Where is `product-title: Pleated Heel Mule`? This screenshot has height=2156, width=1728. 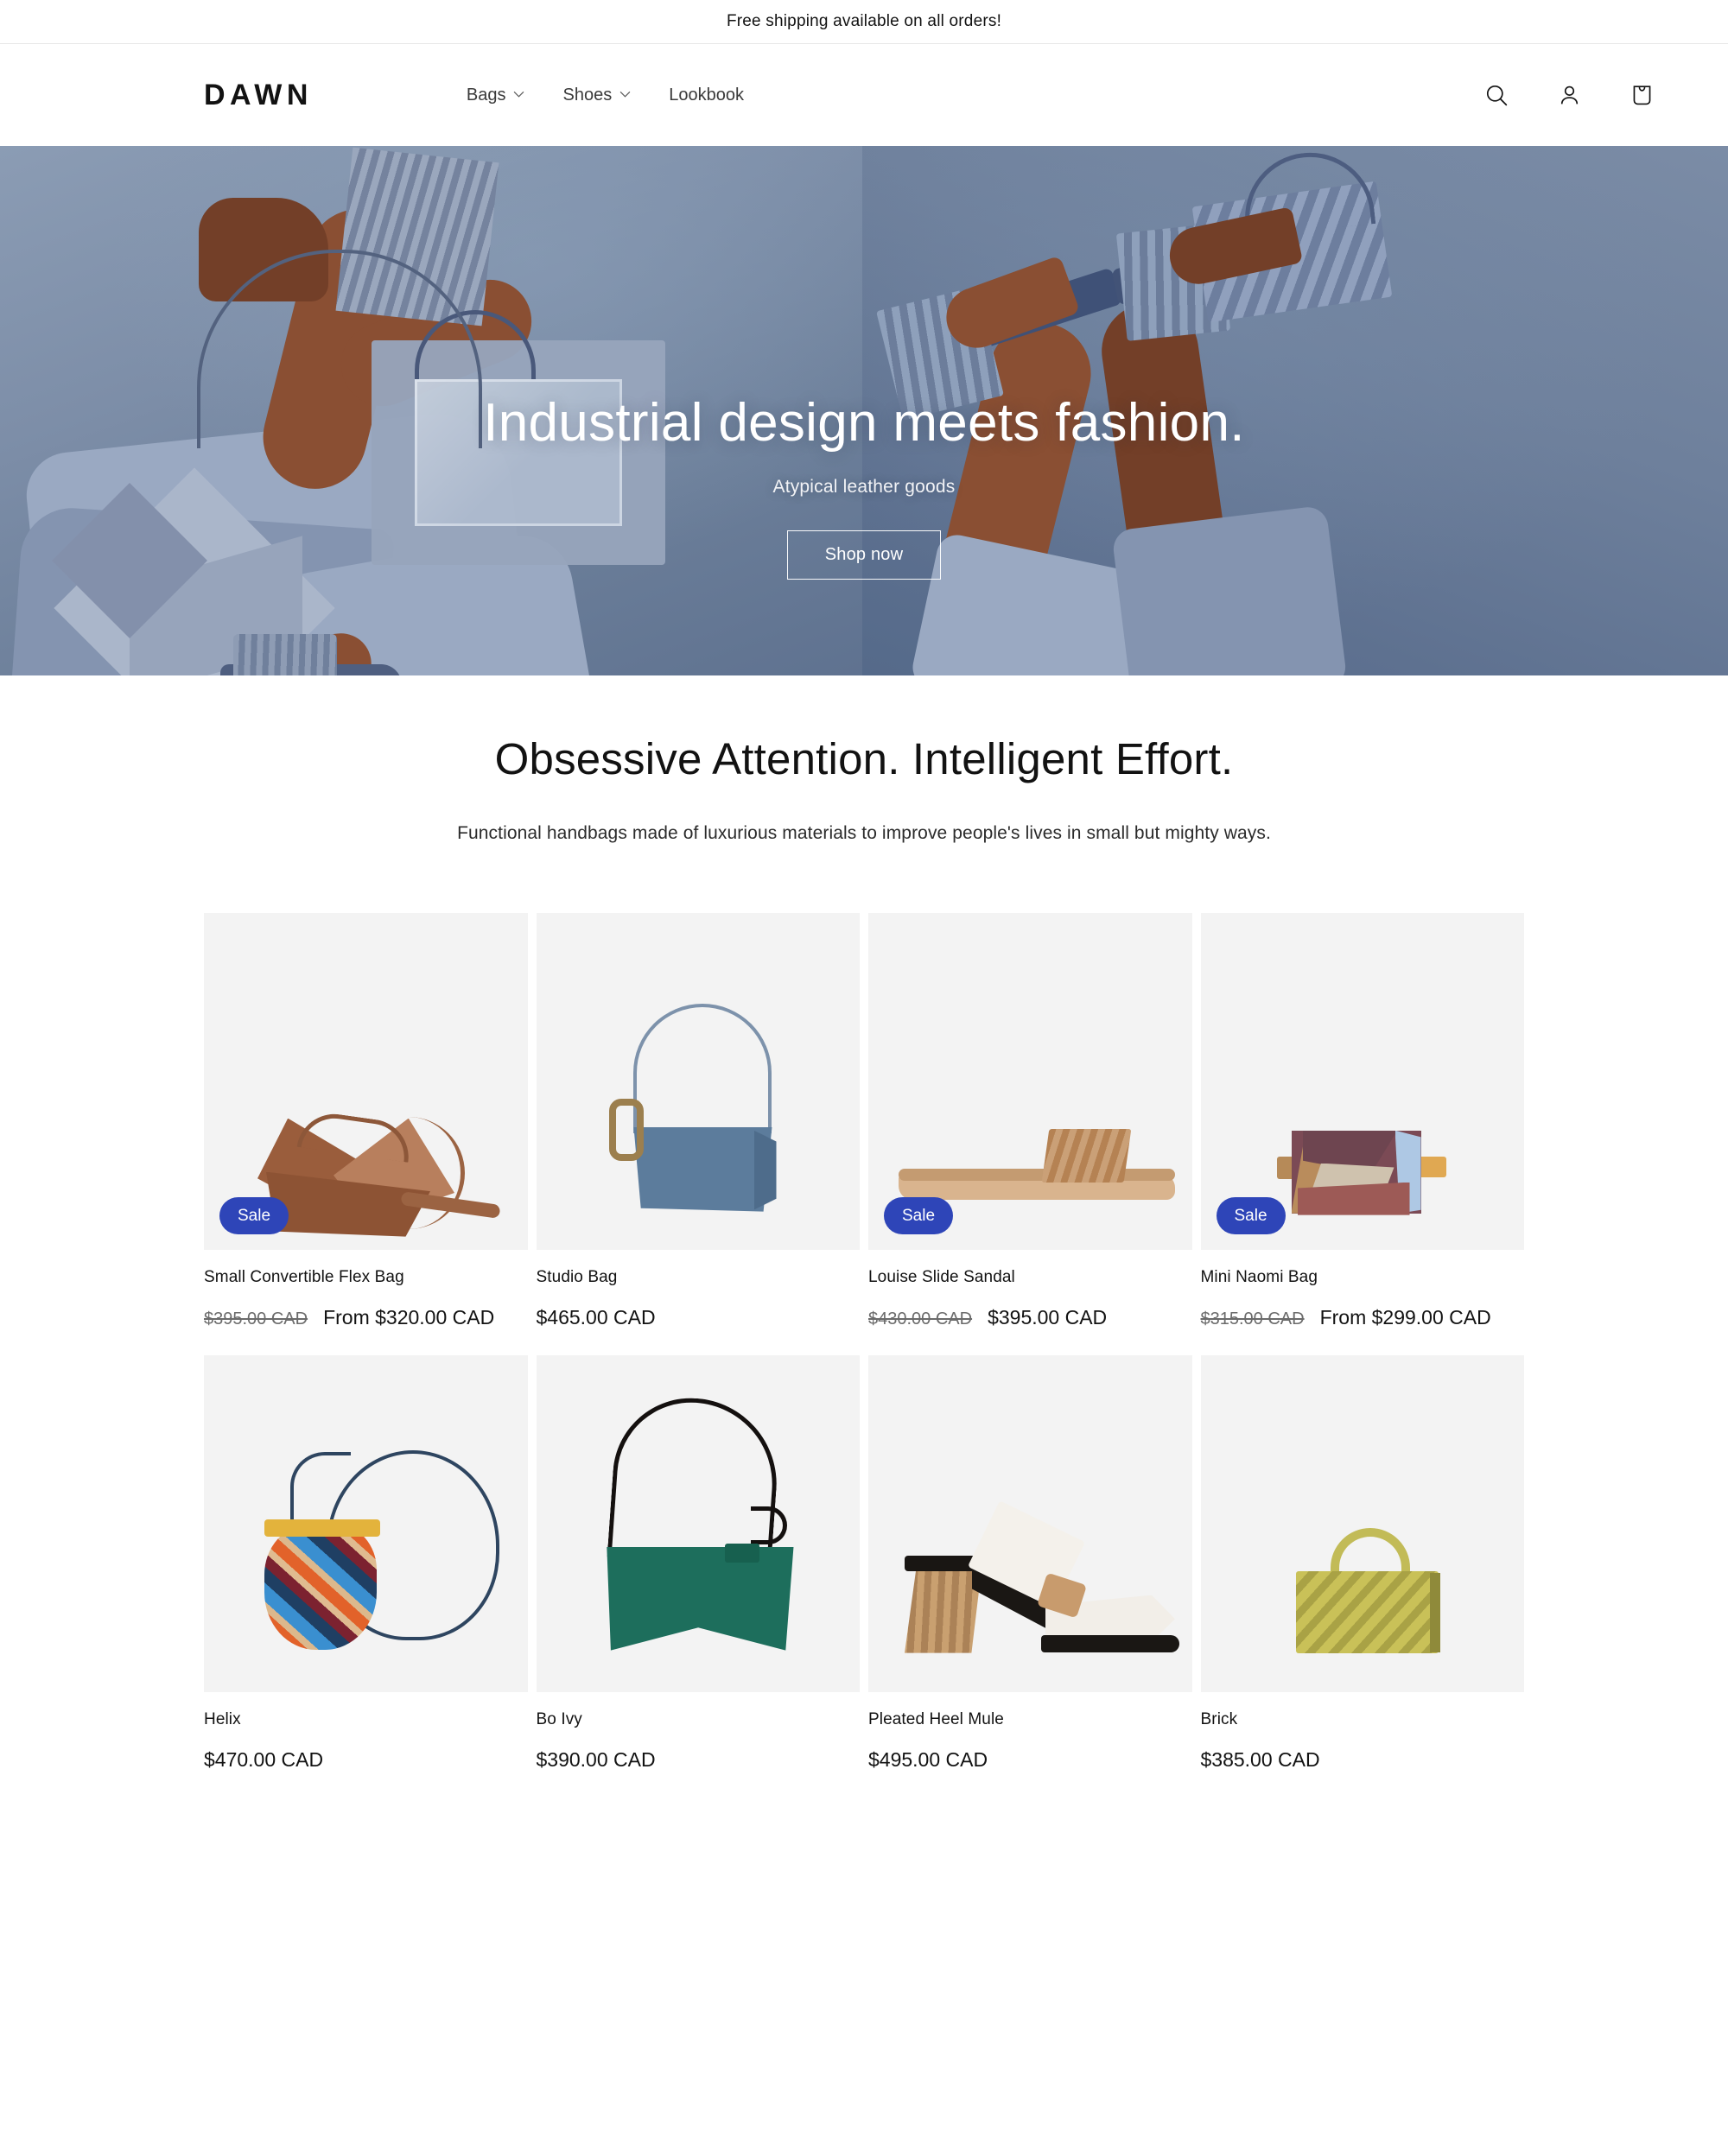
product-title: Pleated Heel Mule is located at coordinates (1030, 1719).